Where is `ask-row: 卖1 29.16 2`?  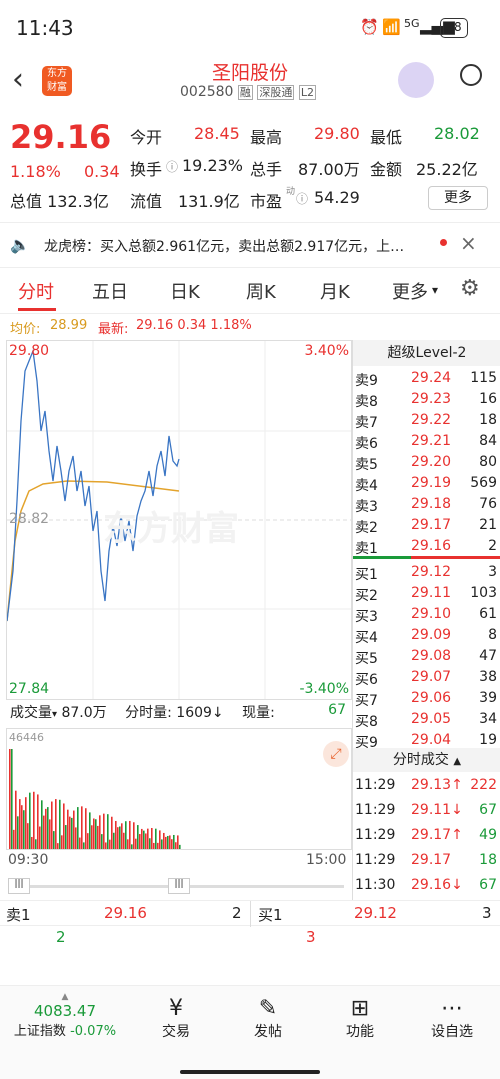 ask-row: 卖1 29.16 2 is located at coordinates (426, 547).